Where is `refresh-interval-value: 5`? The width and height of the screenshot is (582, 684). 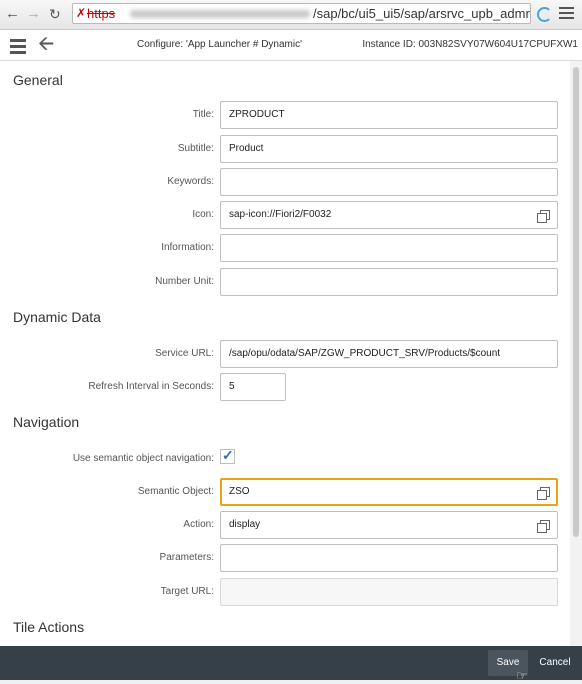 refresh-interval-value: 5 is located at coordinates (232, 386).